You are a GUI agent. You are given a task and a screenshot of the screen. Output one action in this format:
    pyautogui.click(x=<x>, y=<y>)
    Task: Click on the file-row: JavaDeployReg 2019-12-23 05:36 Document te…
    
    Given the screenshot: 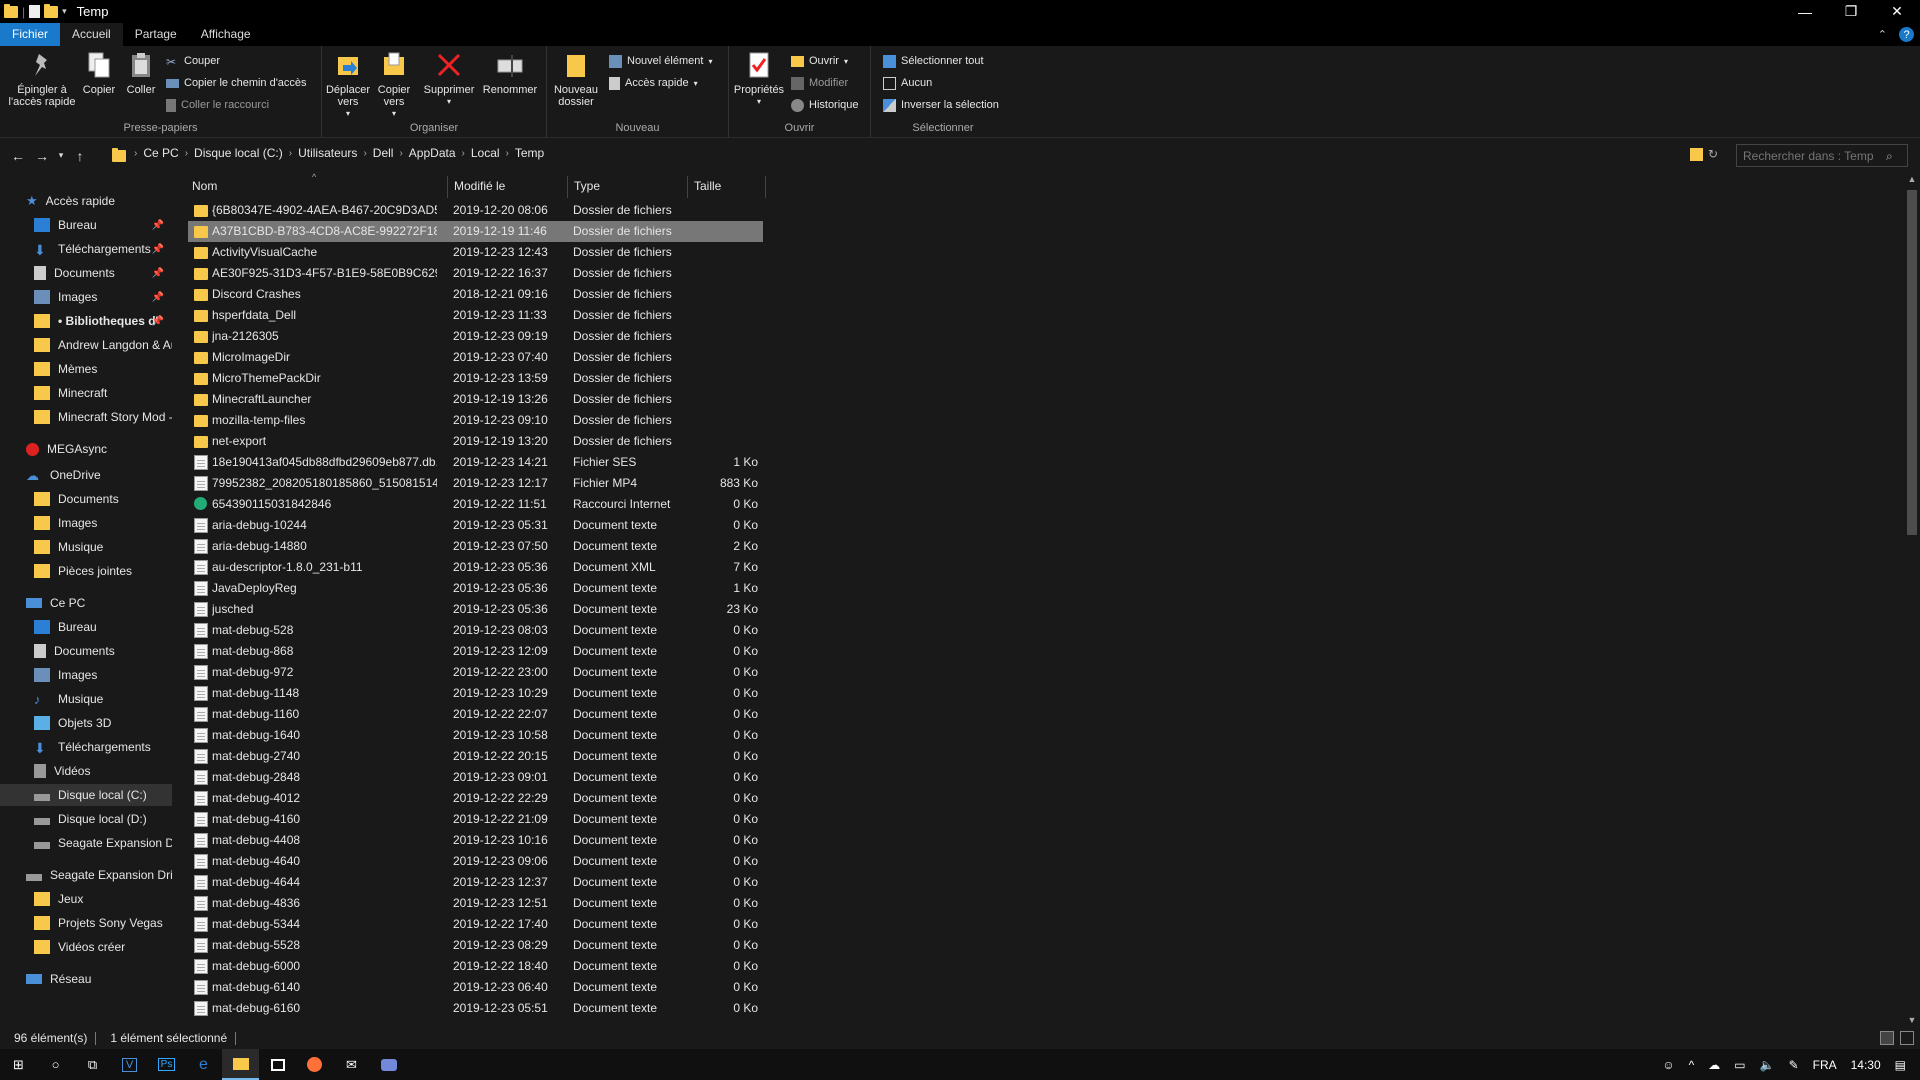 What is the action you would take?
    pyautogui.click(x=475, y=588)
    